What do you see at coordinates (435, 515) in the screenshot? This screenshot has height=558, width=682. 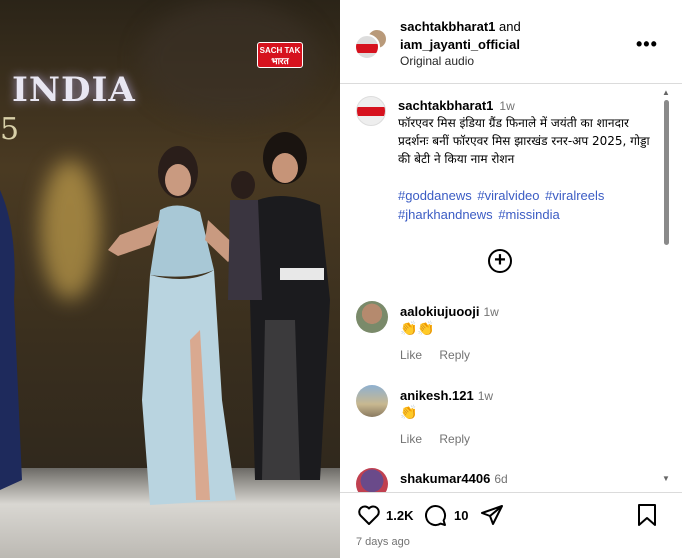 I see `comment-icon` at bounding box center [435, 515].